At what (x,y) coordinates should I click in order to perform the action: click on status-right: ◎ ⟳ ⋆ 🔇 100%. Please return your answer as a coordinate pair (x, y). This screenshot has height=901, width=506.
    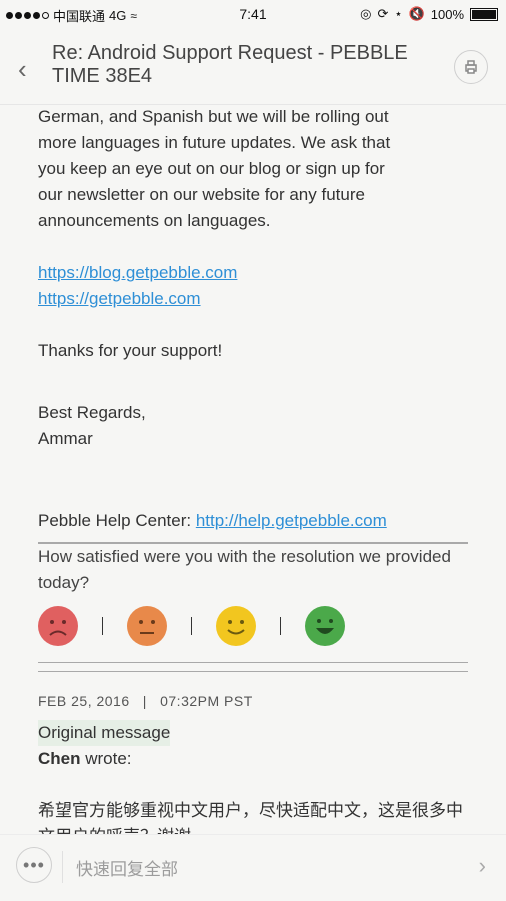
    Looking at the image, I should click on (429, 14).